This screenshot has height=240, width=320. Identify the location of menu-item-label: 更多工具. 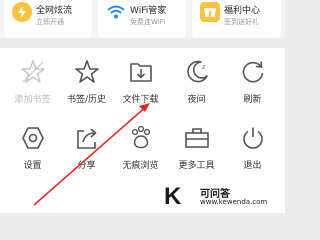
(196, 166).